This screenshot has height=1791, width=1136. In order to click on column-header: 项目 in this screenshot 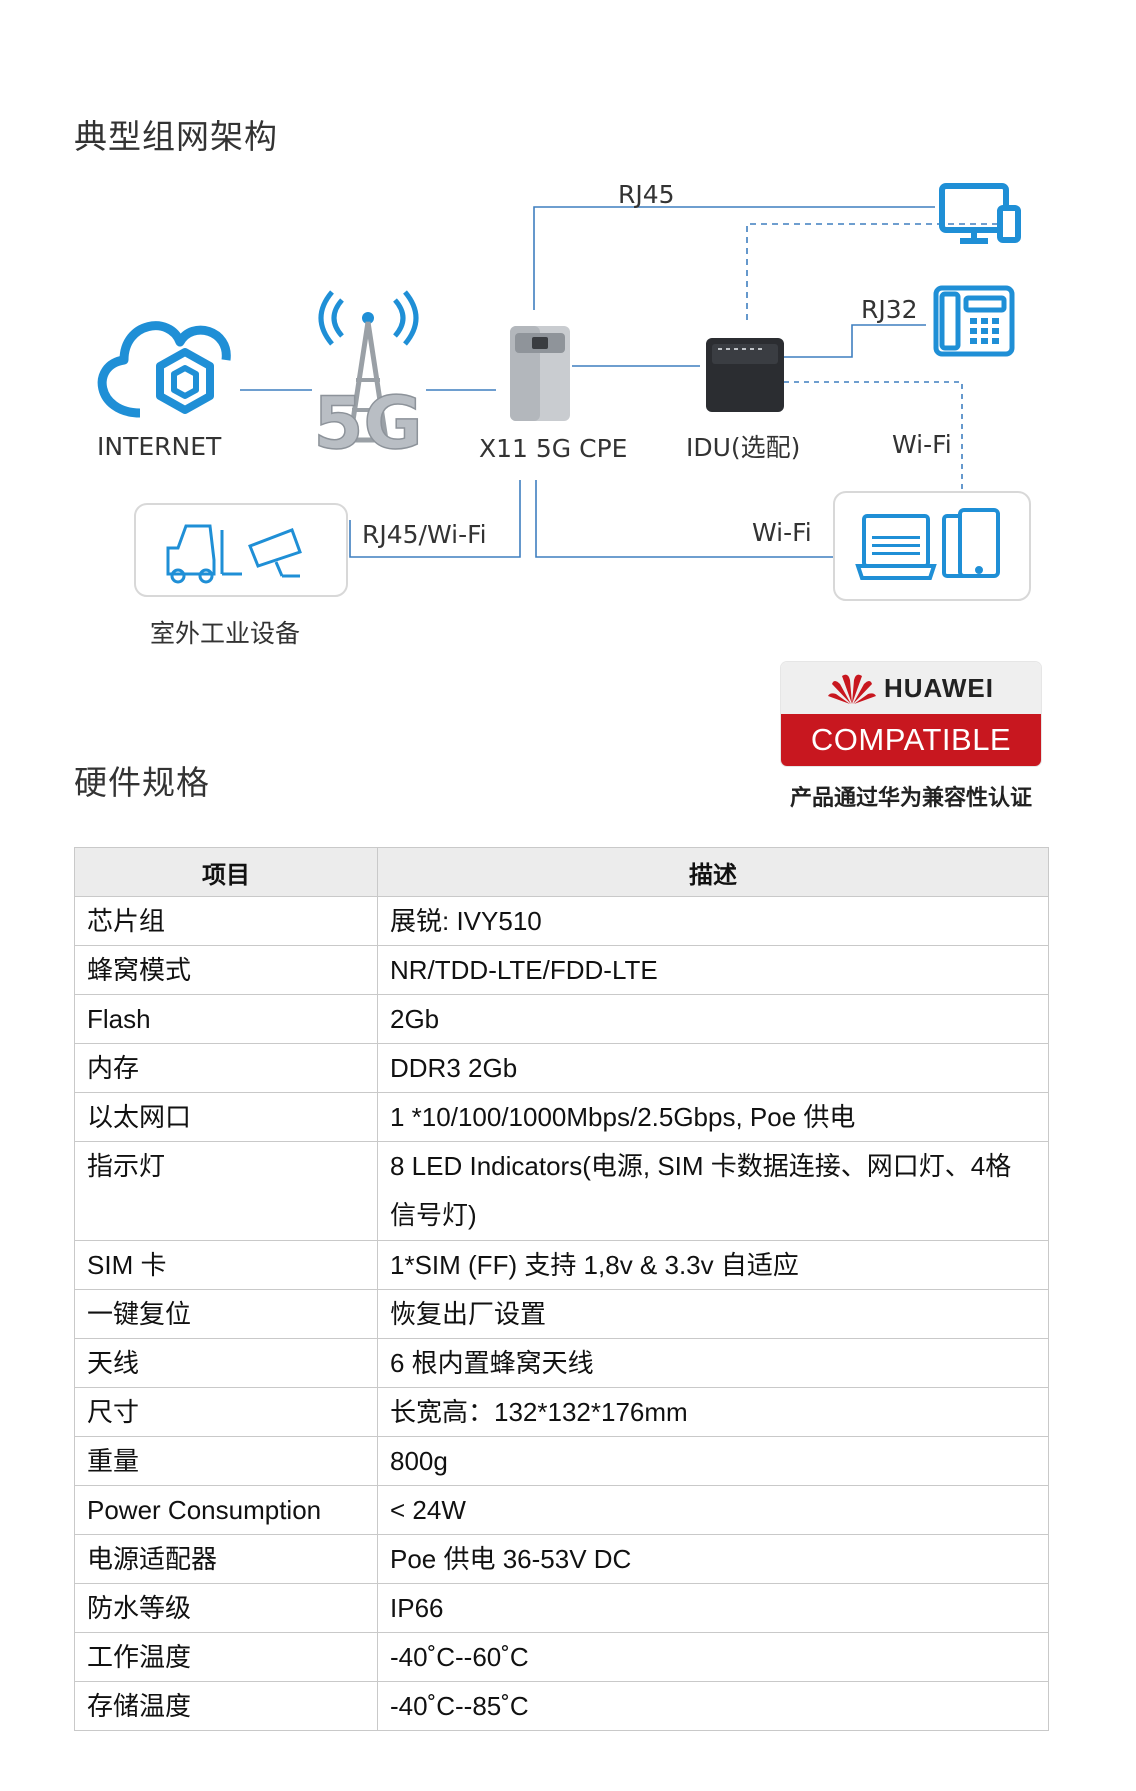, I will do `click(226, 872)`.